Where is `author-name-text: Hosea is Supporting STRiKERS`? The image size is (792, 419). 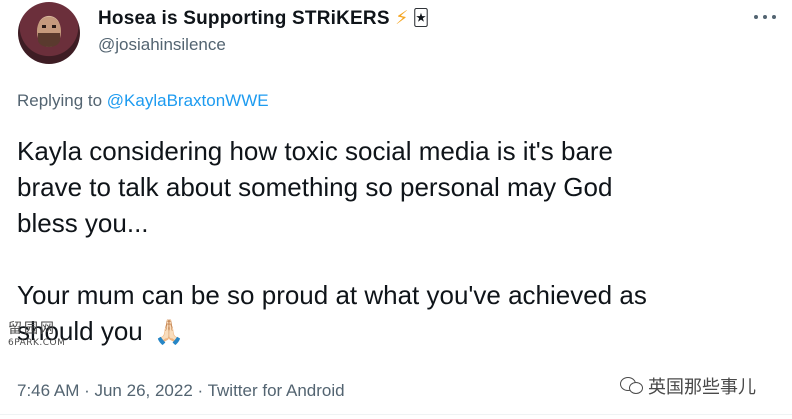
author-name-text: Hosea is Supporting STRiKERS is located at coordinates (244, 18).